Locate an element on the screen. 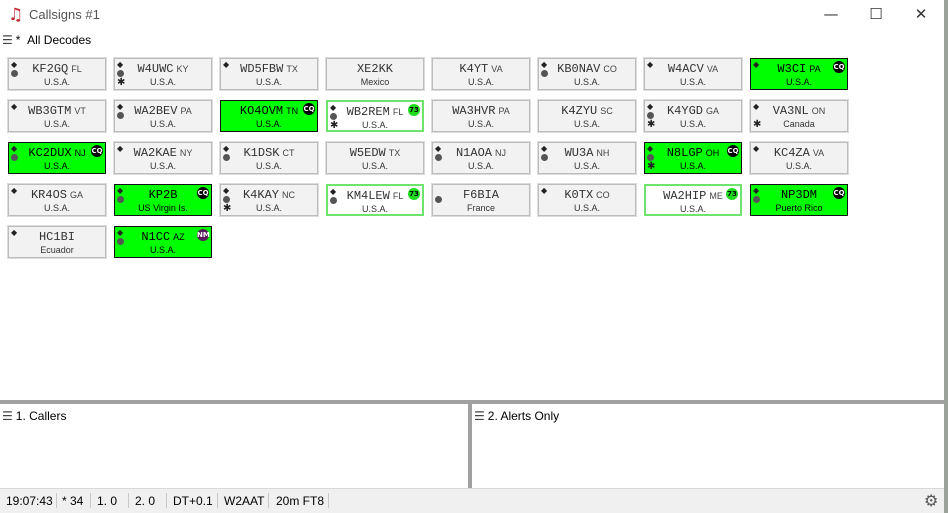 The image size is (948, 513). callsign-label: KB0NAV is located at coordinates (579, 69).